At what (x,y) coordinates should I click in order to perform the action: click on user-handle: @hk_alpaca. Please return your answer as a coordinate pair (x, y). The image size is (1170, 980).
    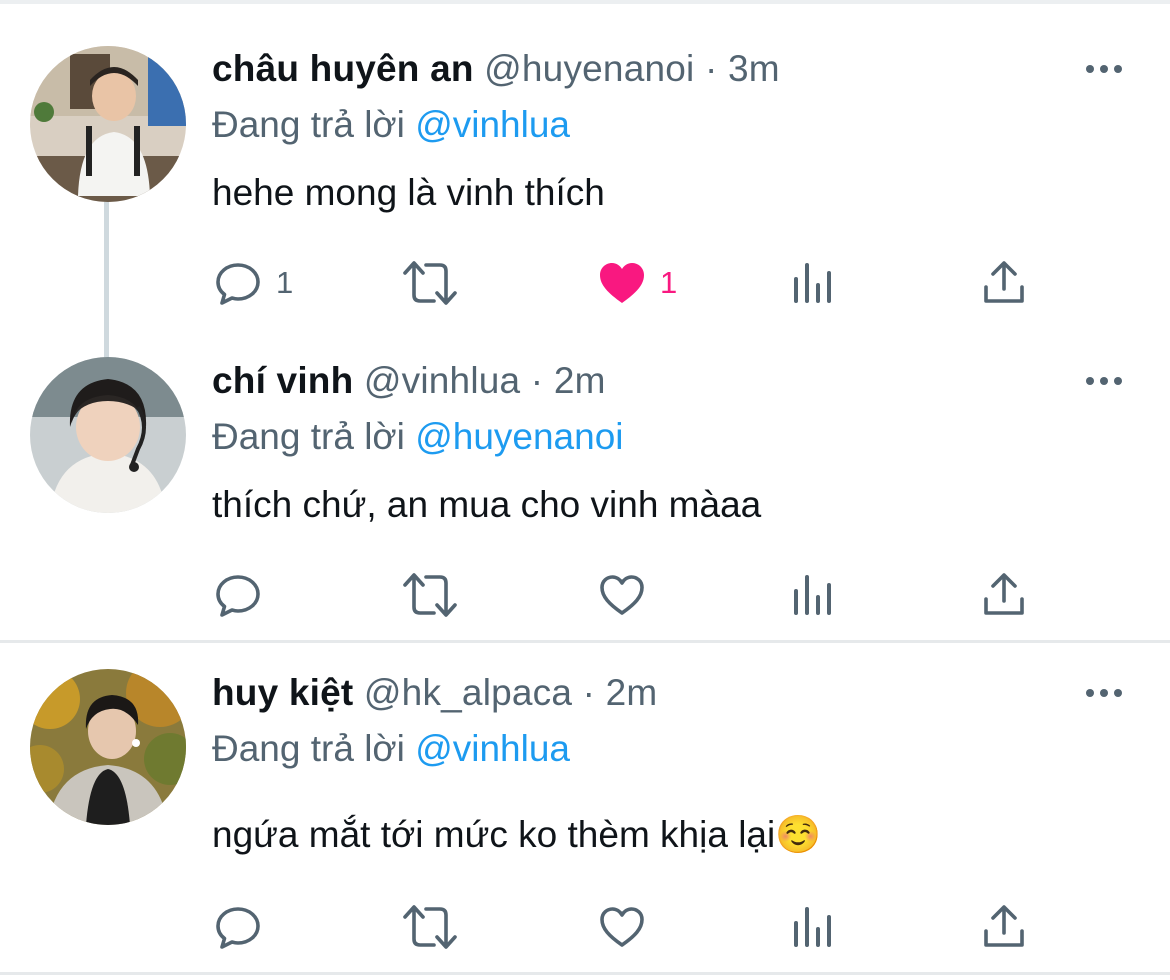
    Looking at the image, I should click on (468, 692).